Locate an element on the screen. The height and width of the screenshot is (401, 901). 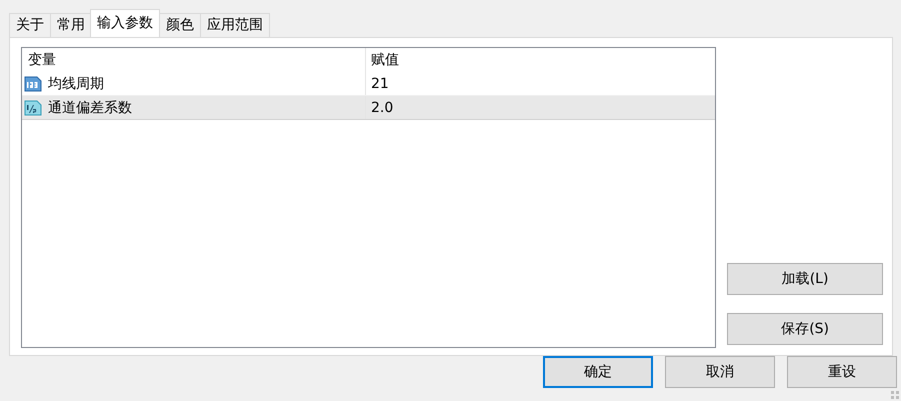
parameter-value: 21 is located at coordinates (541, 84).